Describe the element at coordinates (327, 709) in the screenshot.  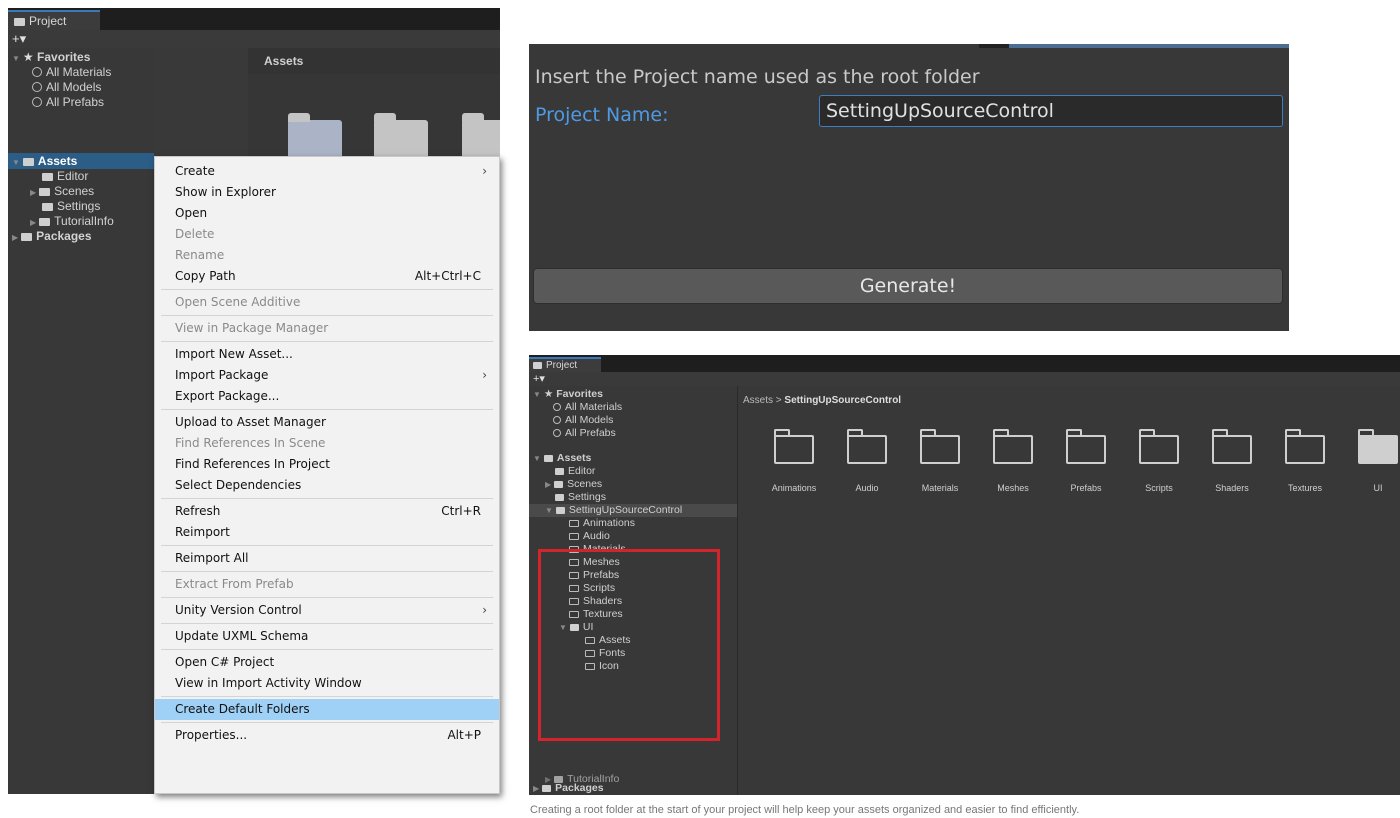
I see `menu-item-create-default-folders: Create Default Folders` at that location.